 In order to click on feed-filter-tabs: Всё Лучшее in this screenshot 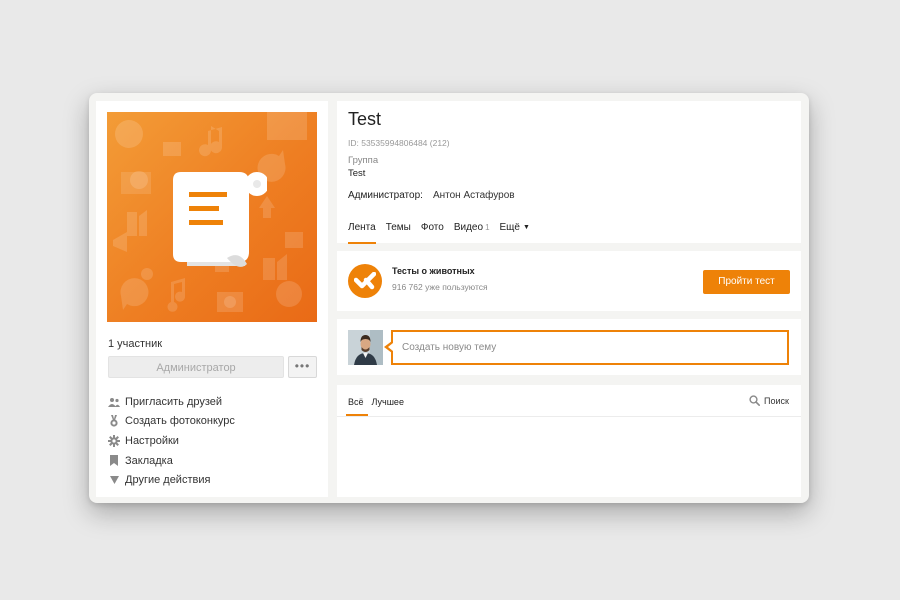, I will do `click(379, 406)`.